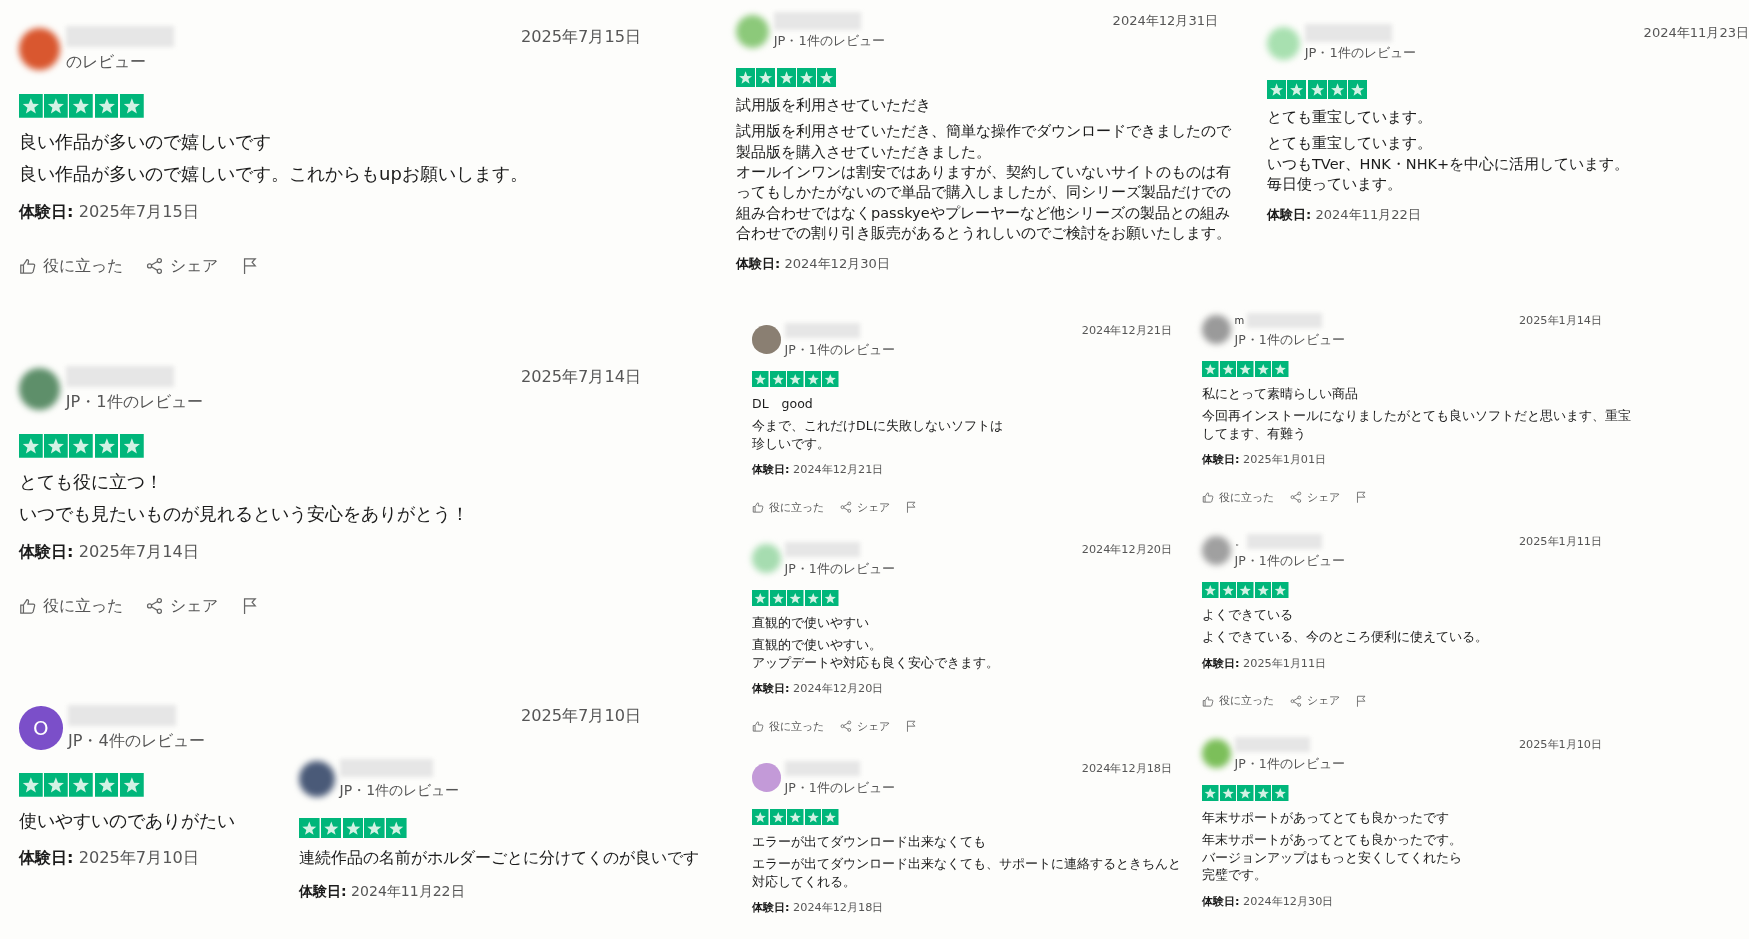  What do you see at coordinates (833, 106) in the screenshot?
I see `review-title: 試用版を利用させていただき` at bounding box center [833, 106].